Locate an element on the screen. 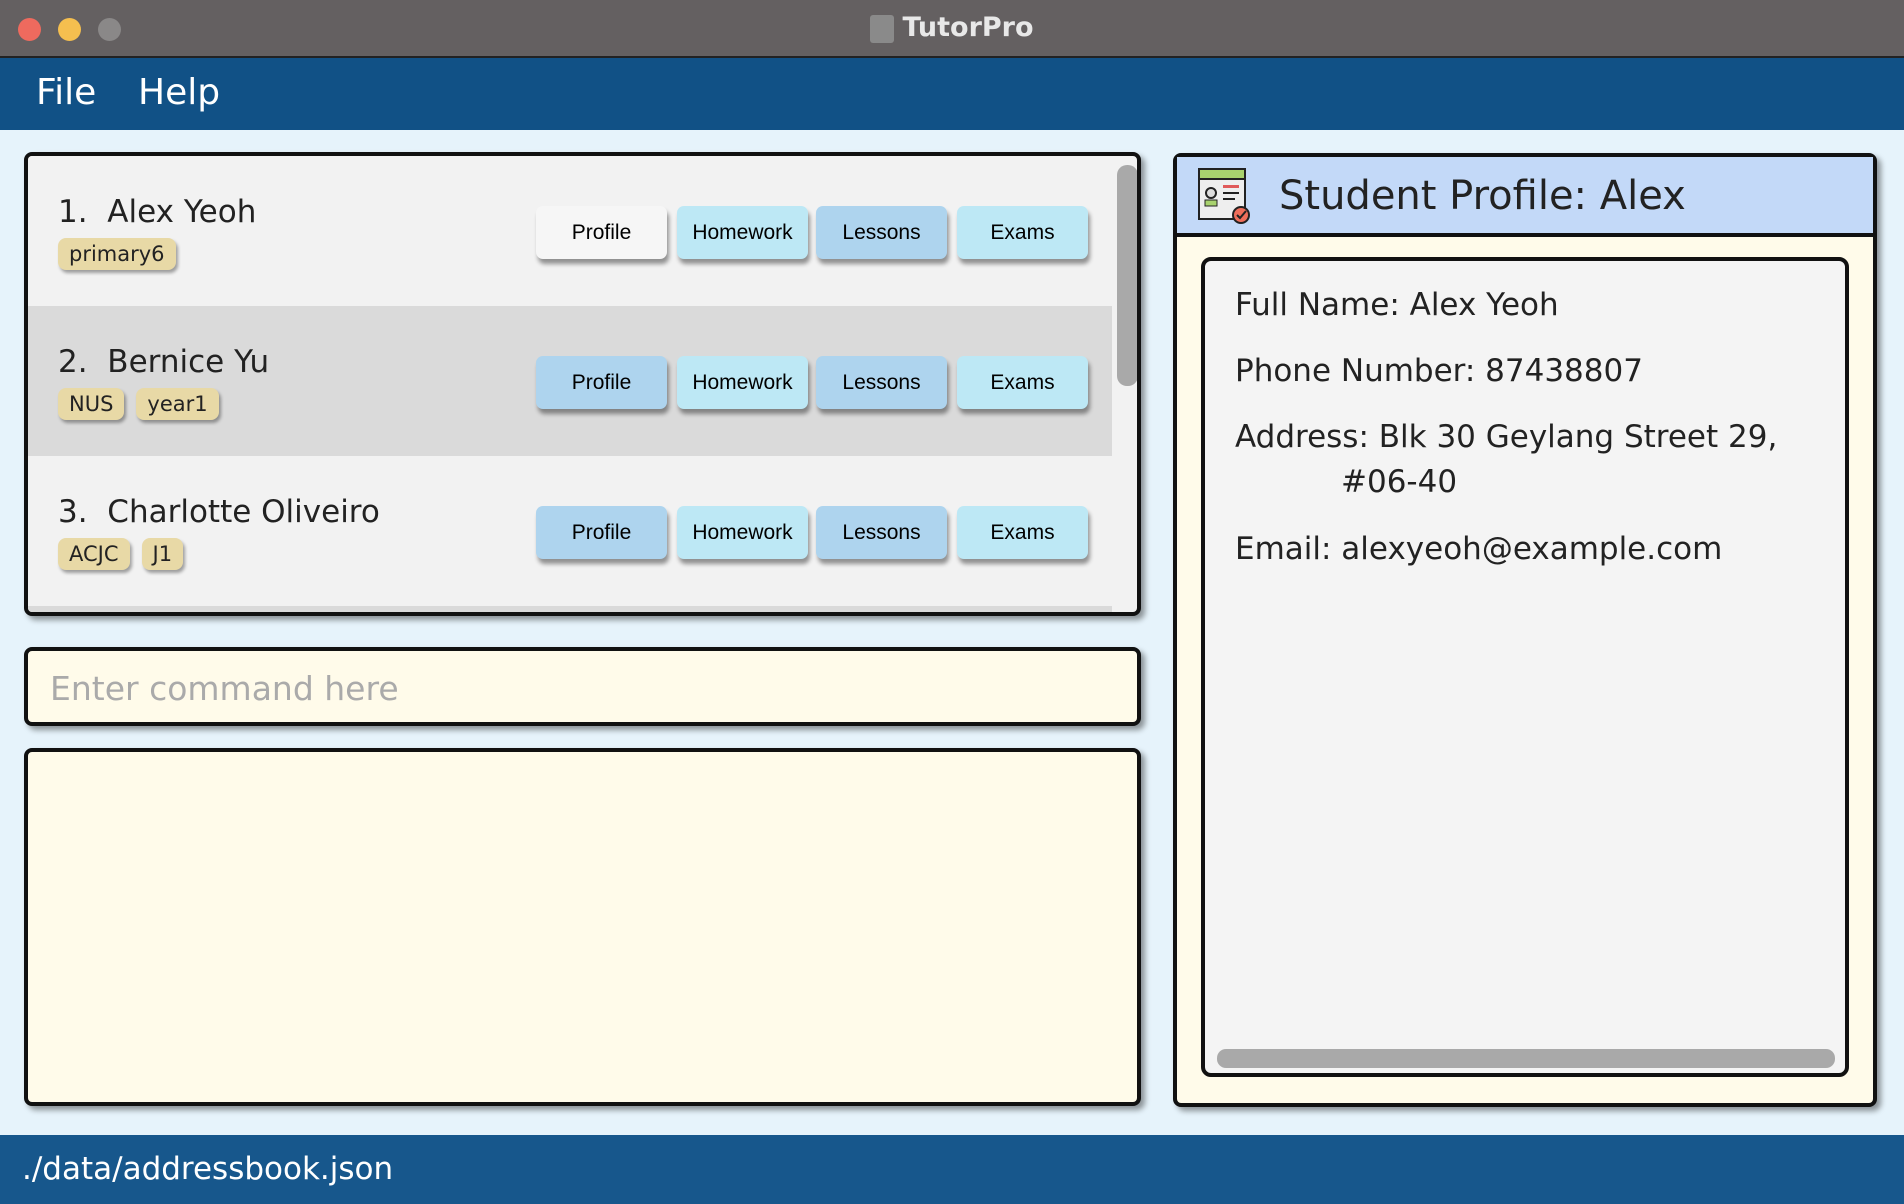 This screenshot has height=1204, width=1904. command-input: Enter command here is located at coordinates (582, 686).